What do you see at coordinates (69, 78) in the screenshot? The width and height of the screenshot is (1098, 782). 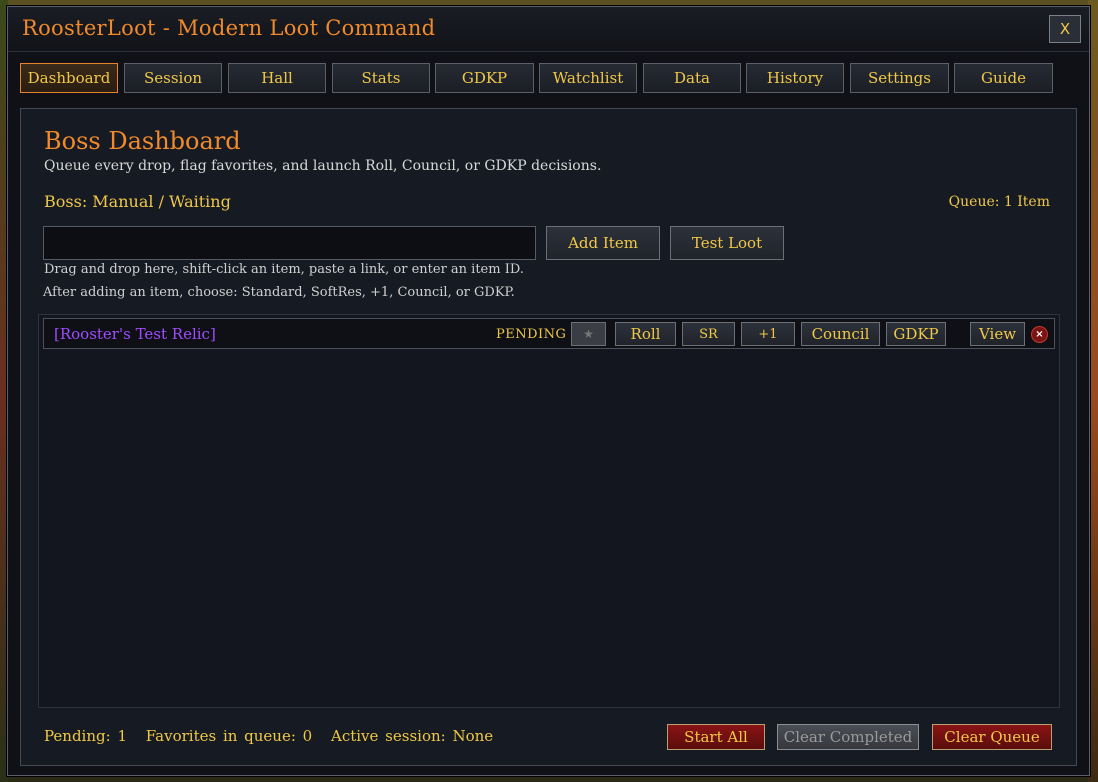 I see `tab-dashboard: Dashboard` at bounding box center [69, 78].